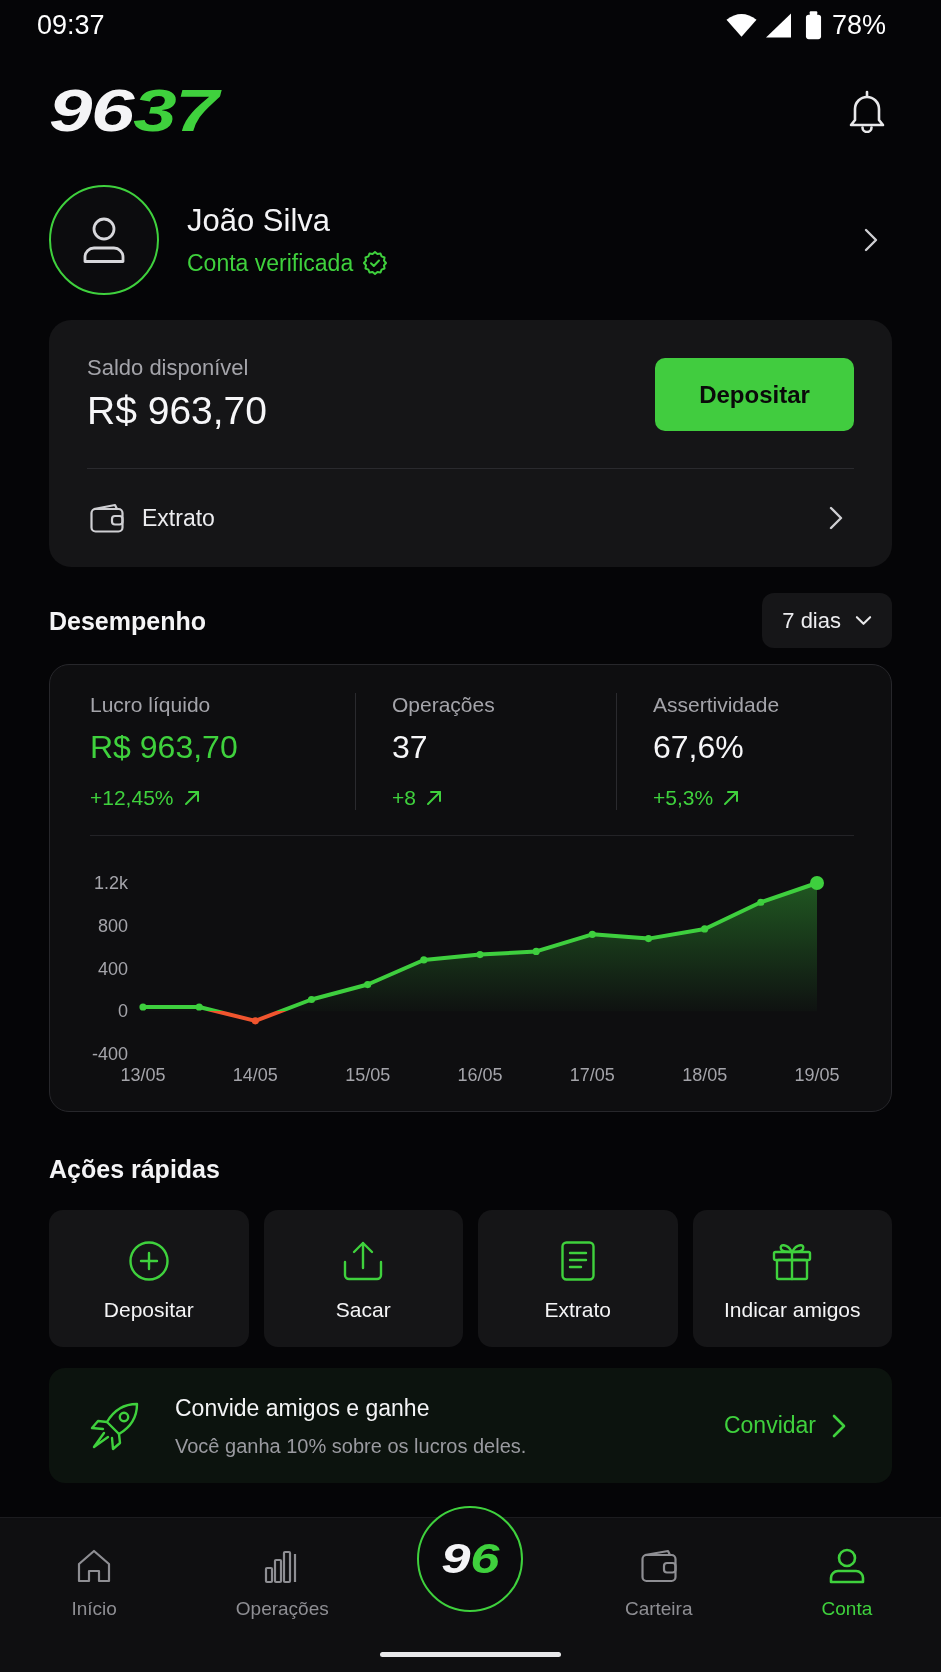 The height and width of the screenshot is (1672, 941). Describe the element at coordinates (150, 705) in the screenshot. I see `stat-label: Lucro líquido` at that location.